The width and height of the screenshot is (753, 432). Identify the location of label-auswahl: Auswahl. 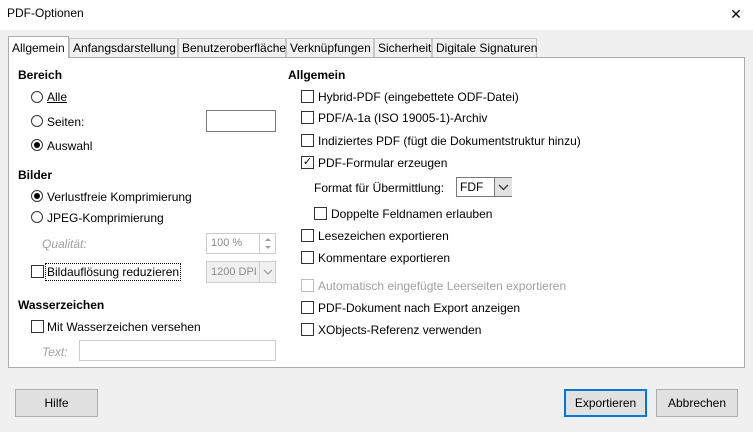
(70, 146).